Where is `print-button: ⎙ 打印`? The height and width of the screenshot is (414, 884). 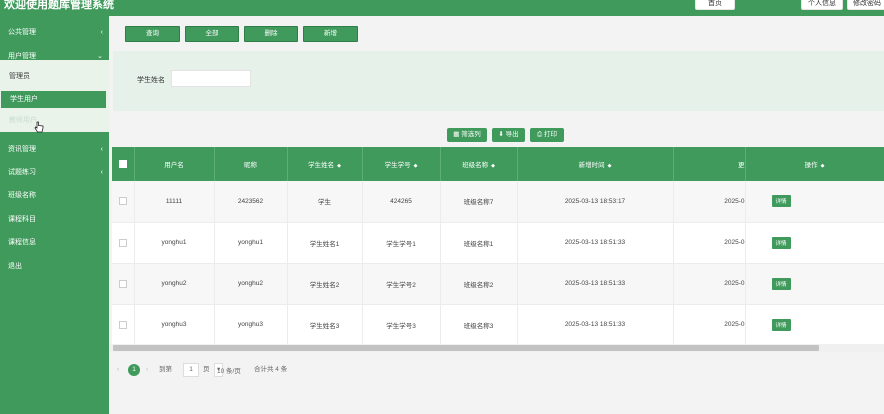
print-button: ⎙ 打印 is located at coordinates (547, 135).